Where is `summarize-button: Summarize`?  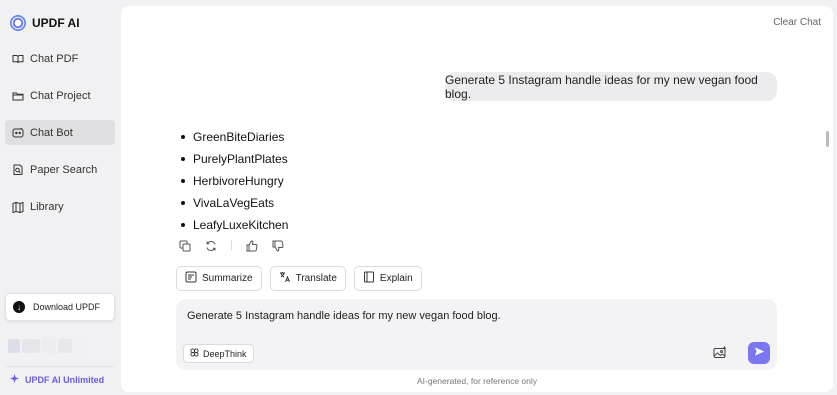
summarize-button: Summarize is located at coordinates (219, 278).